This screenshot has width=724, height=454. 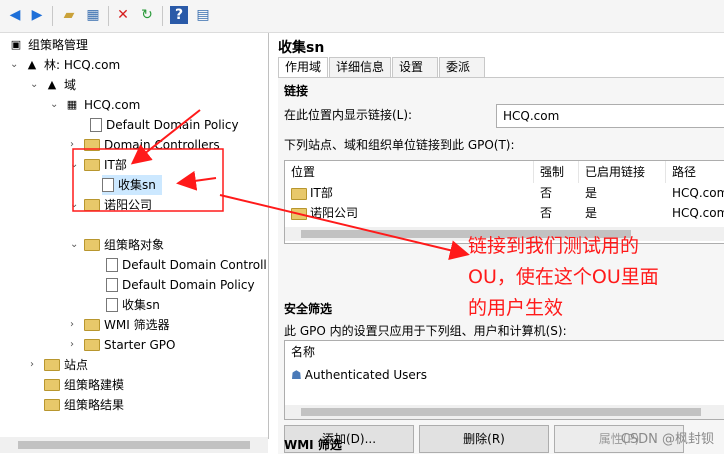 What do you see at coordinates (95, 105) in the screenshot?
I see `tree-item-domain: ⌄ ▦ HCQ.com` at bounding box center [95, 105].